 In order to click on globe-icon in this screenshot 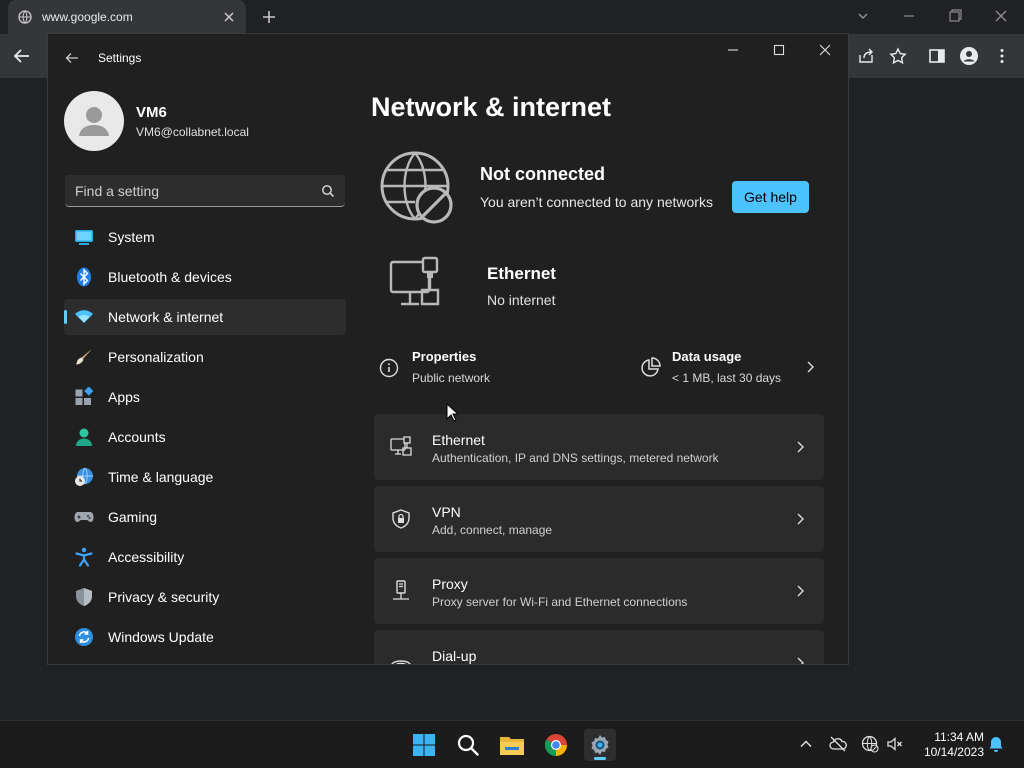, I will do `click(25, 17)`.